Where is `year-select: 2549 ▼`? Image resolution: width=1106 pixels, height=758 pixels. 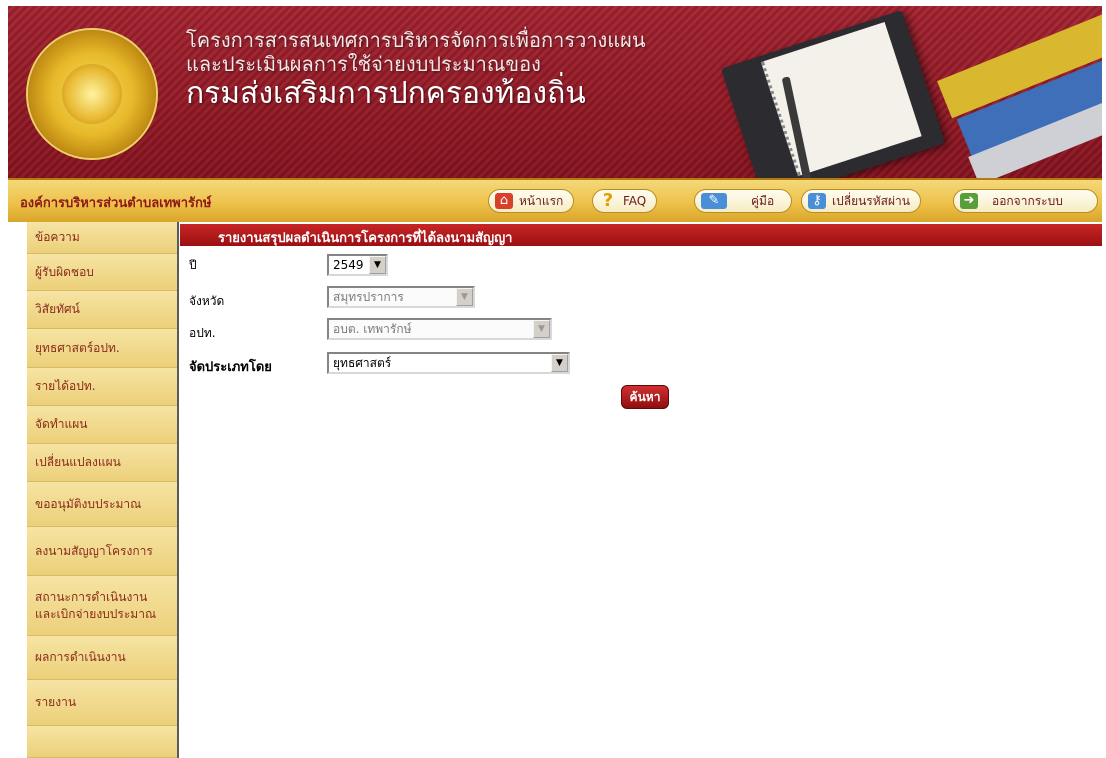 year-select: 2549 ▼ is located at coordinates (357, 265).